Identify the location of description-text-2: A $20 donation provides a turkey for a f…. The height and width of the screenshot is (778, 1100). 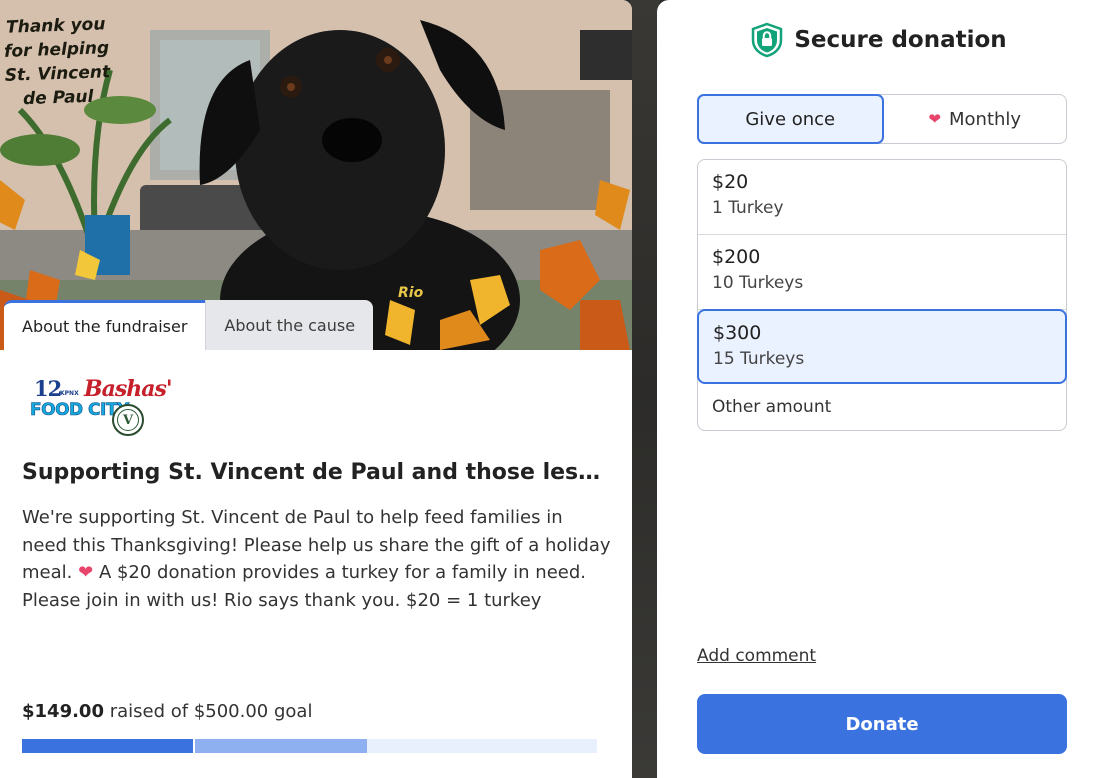
(304, 586).